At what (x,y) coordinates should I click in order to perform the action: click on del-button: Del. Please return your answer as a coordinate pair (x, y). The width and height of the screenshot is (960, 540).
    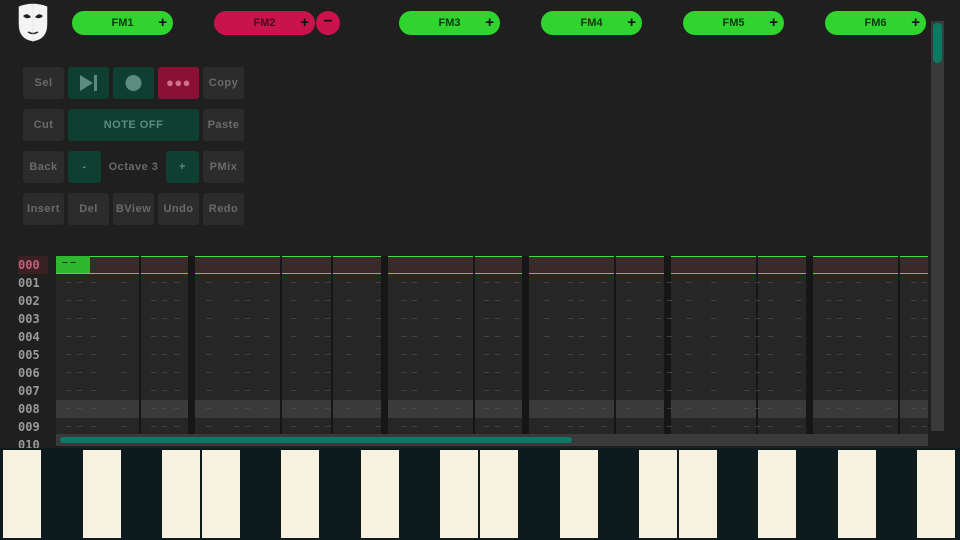
    Looking at the image, I should click on (88, 209).